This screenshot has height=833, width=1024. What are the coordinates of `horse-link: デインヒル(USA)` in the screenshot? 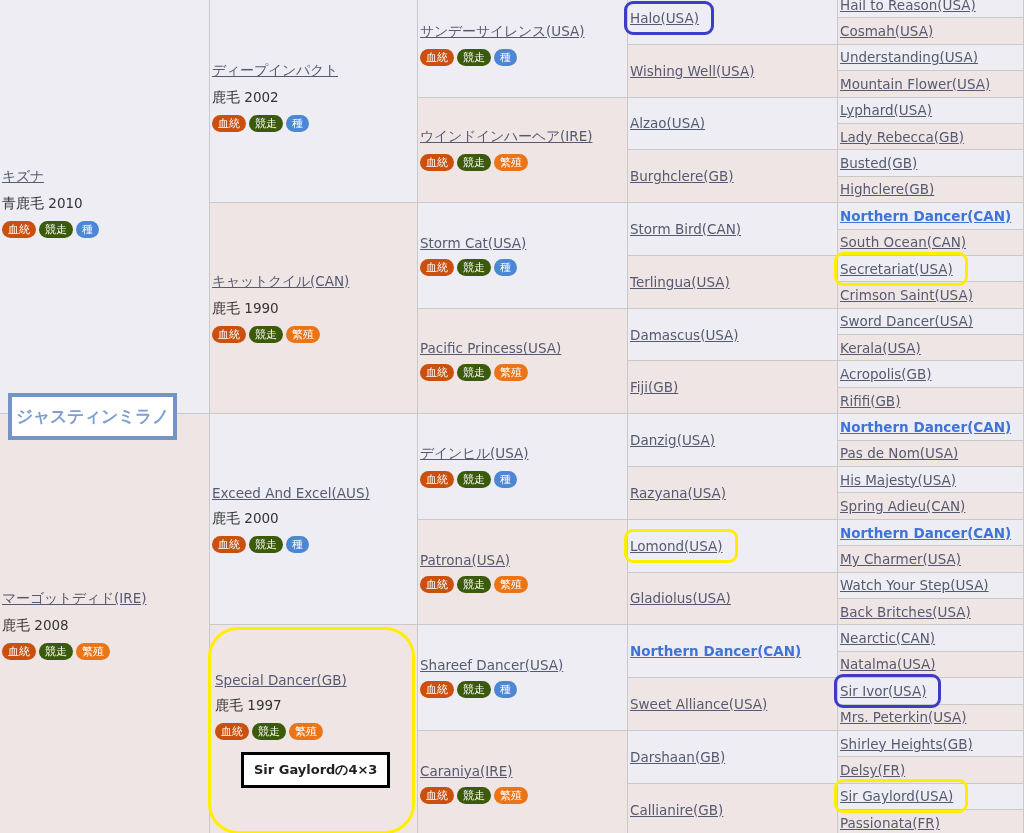 It's located at (474, 454).